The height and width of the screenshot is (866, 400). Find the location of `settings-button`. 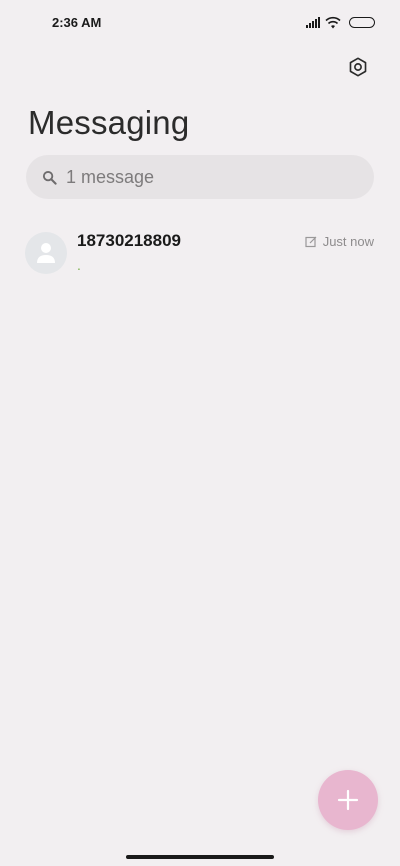

settings-button is located at coordinates (358, 67).